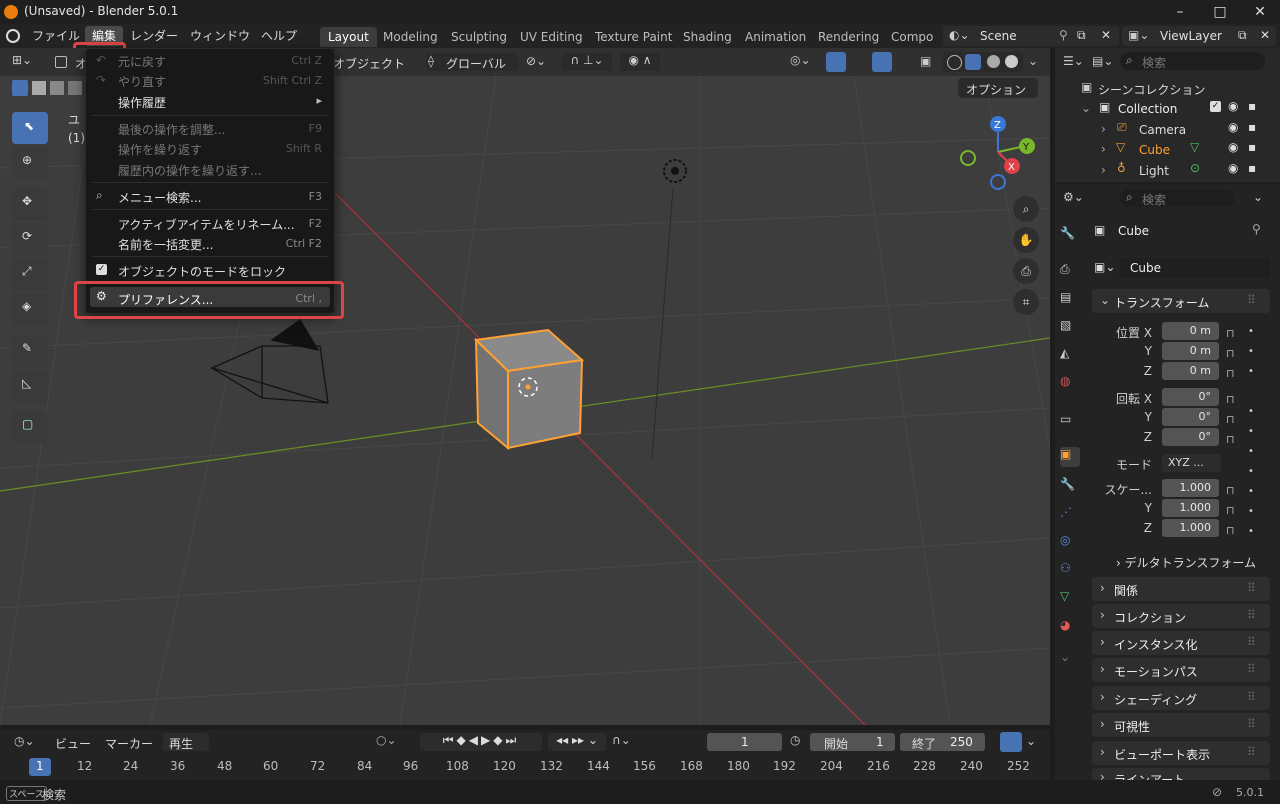 The height and width of the screenshot is (804, 1280). What do you see at coordinates (142, 61) in the screenshot?
I see `menu-item-undo: 元に戻す` at bounding box center [142, 61].